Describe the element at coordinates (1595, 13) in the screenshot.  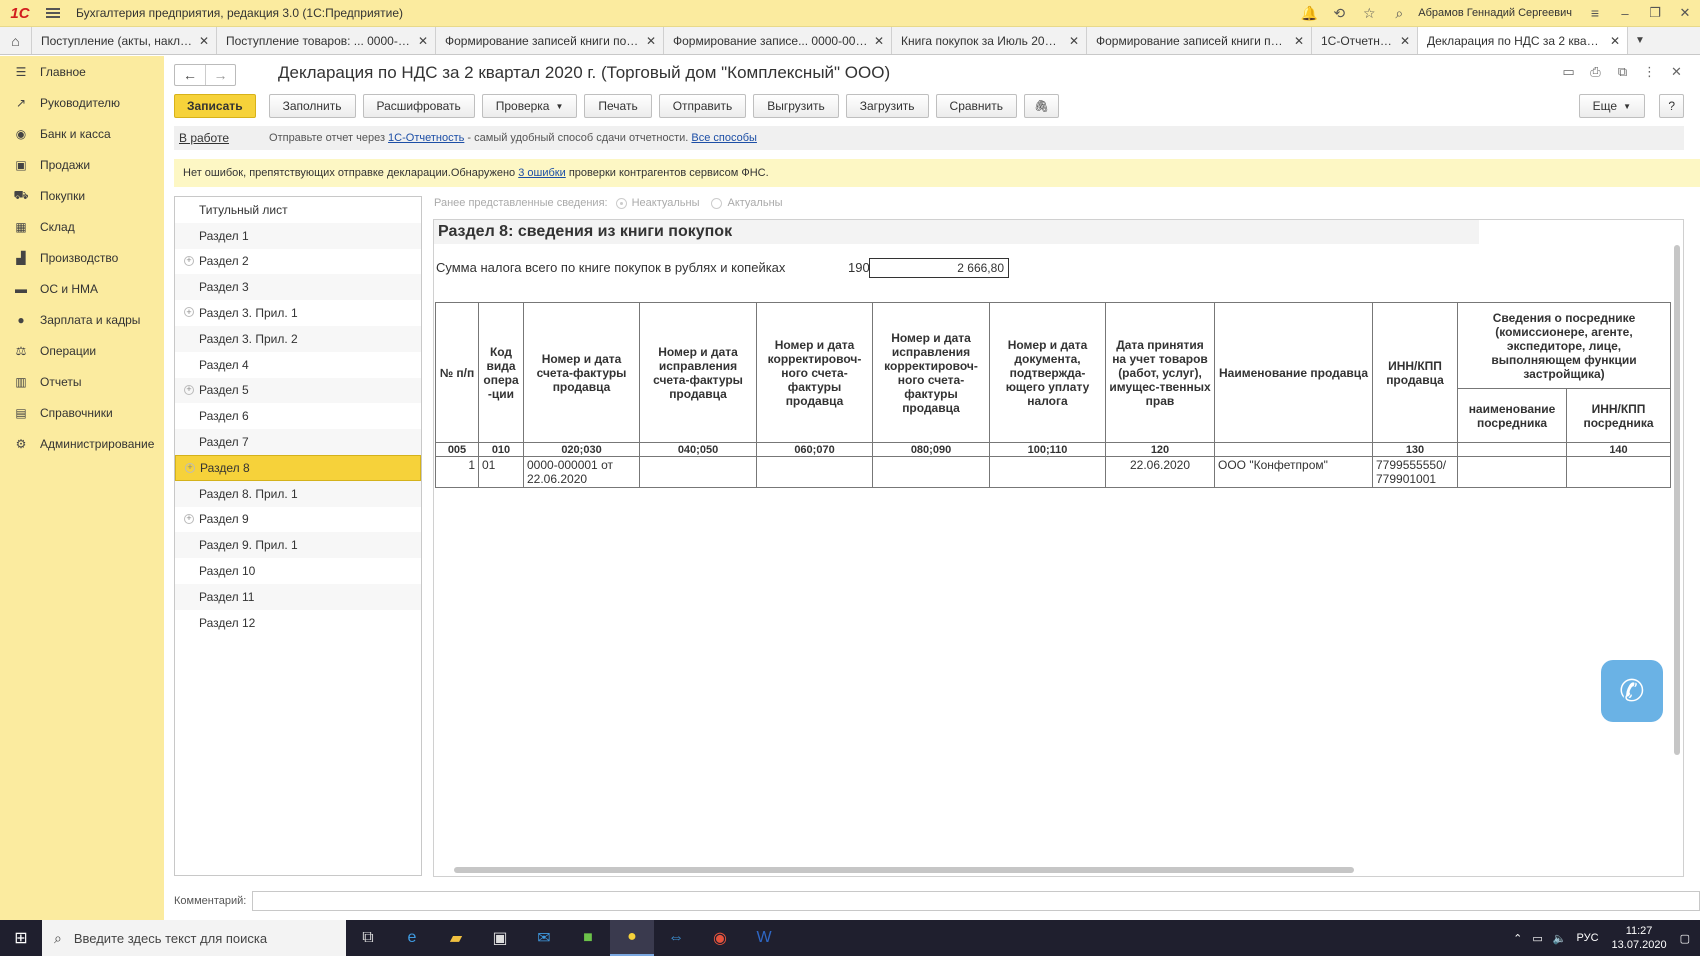
I see `settings-menu-icon: ≡` at that location.